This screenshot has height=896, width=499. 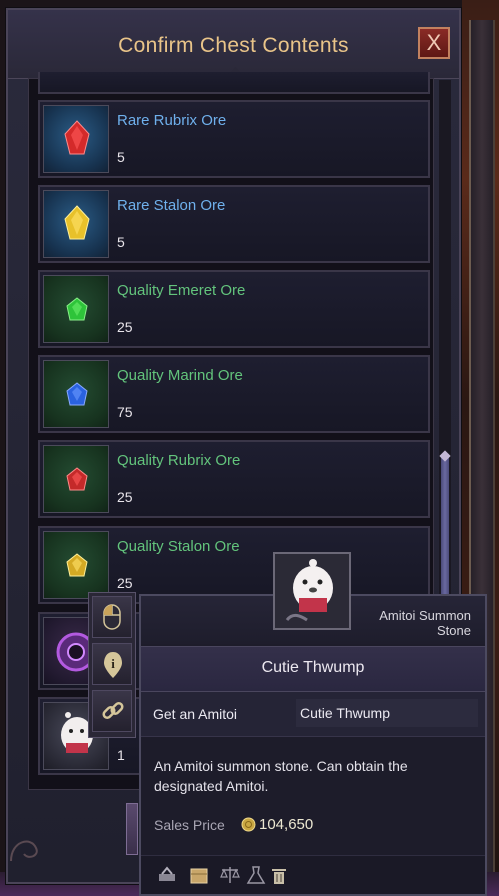 I want to click on gold-coin-icon, so click(x=248, y=824).